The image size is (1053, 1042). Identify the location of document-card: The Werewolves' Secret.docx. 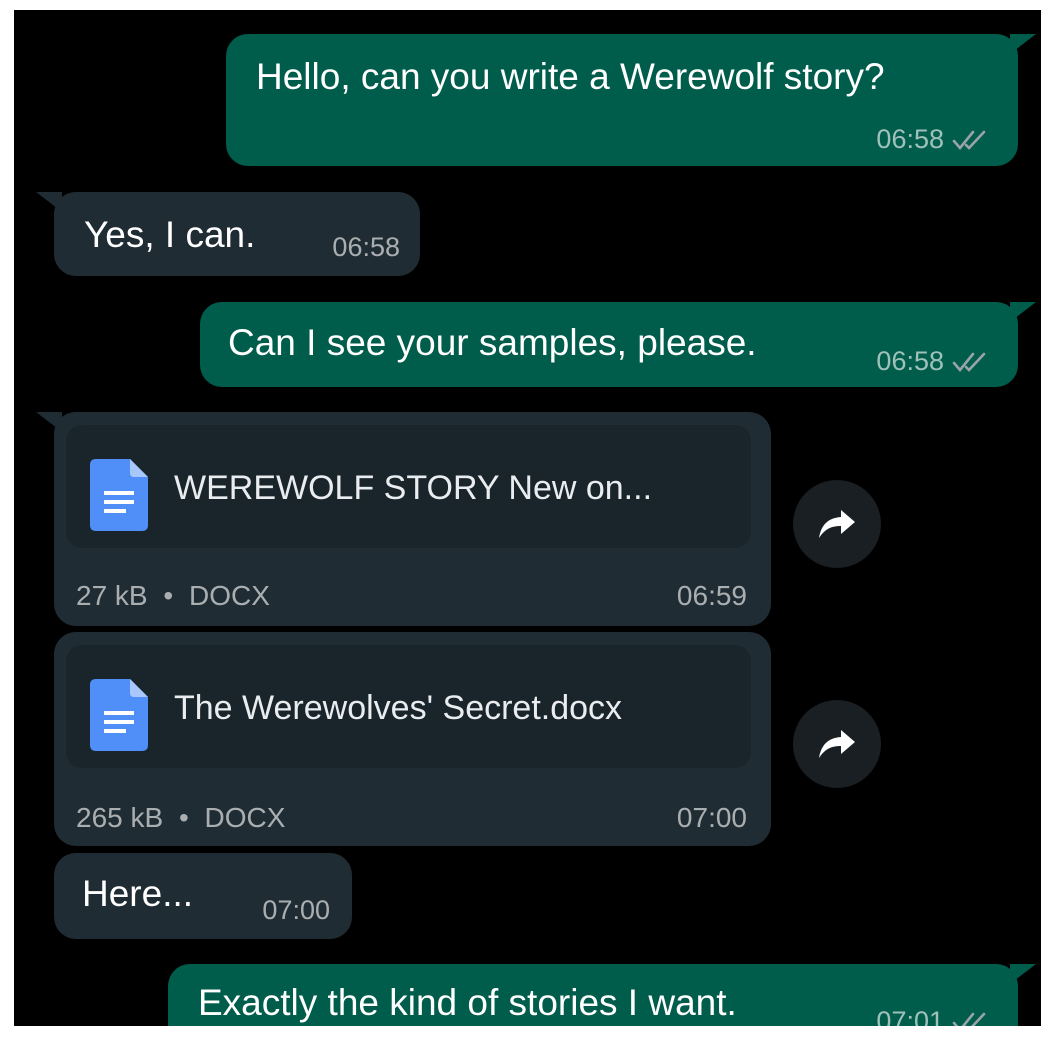
(408, 706).